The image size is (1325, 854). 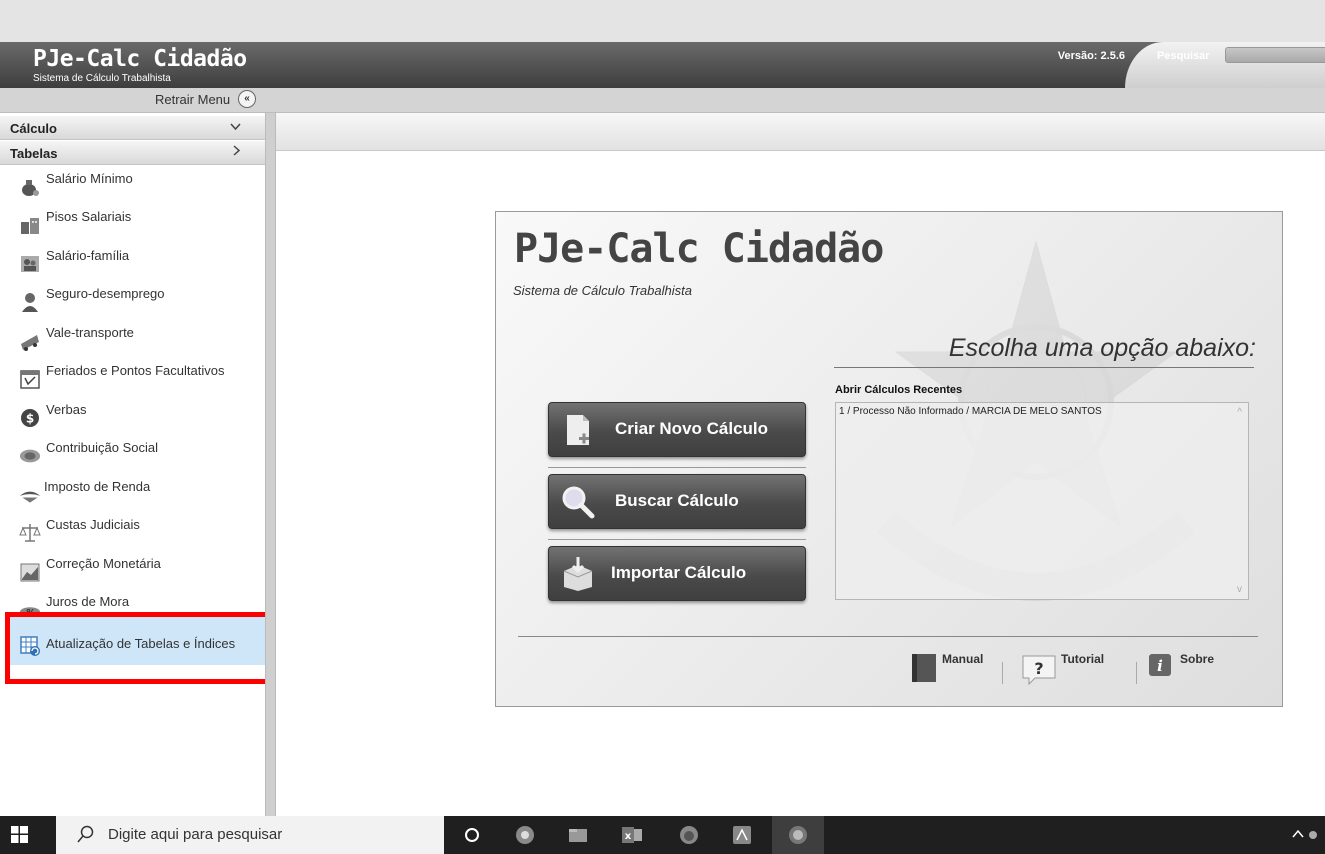 What do you see at coordinates (135, 370) in the screenshot?
I see `sidebar-item-label: Feriados e Pontos Facultativos` at bounding box center [135, 370].